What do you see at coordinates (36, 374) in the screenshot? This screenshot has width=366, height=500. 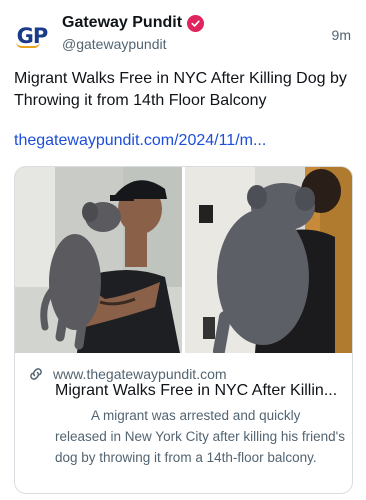 I see `link-icon` at bounding box center [36, 374].